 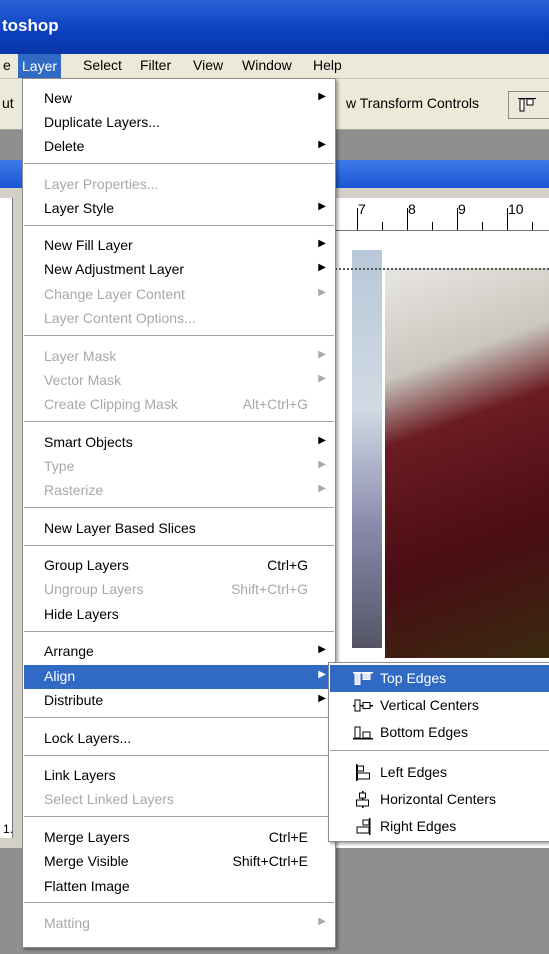 I want to click on align-bottom-edges-icon, so click(x=363, y=733).